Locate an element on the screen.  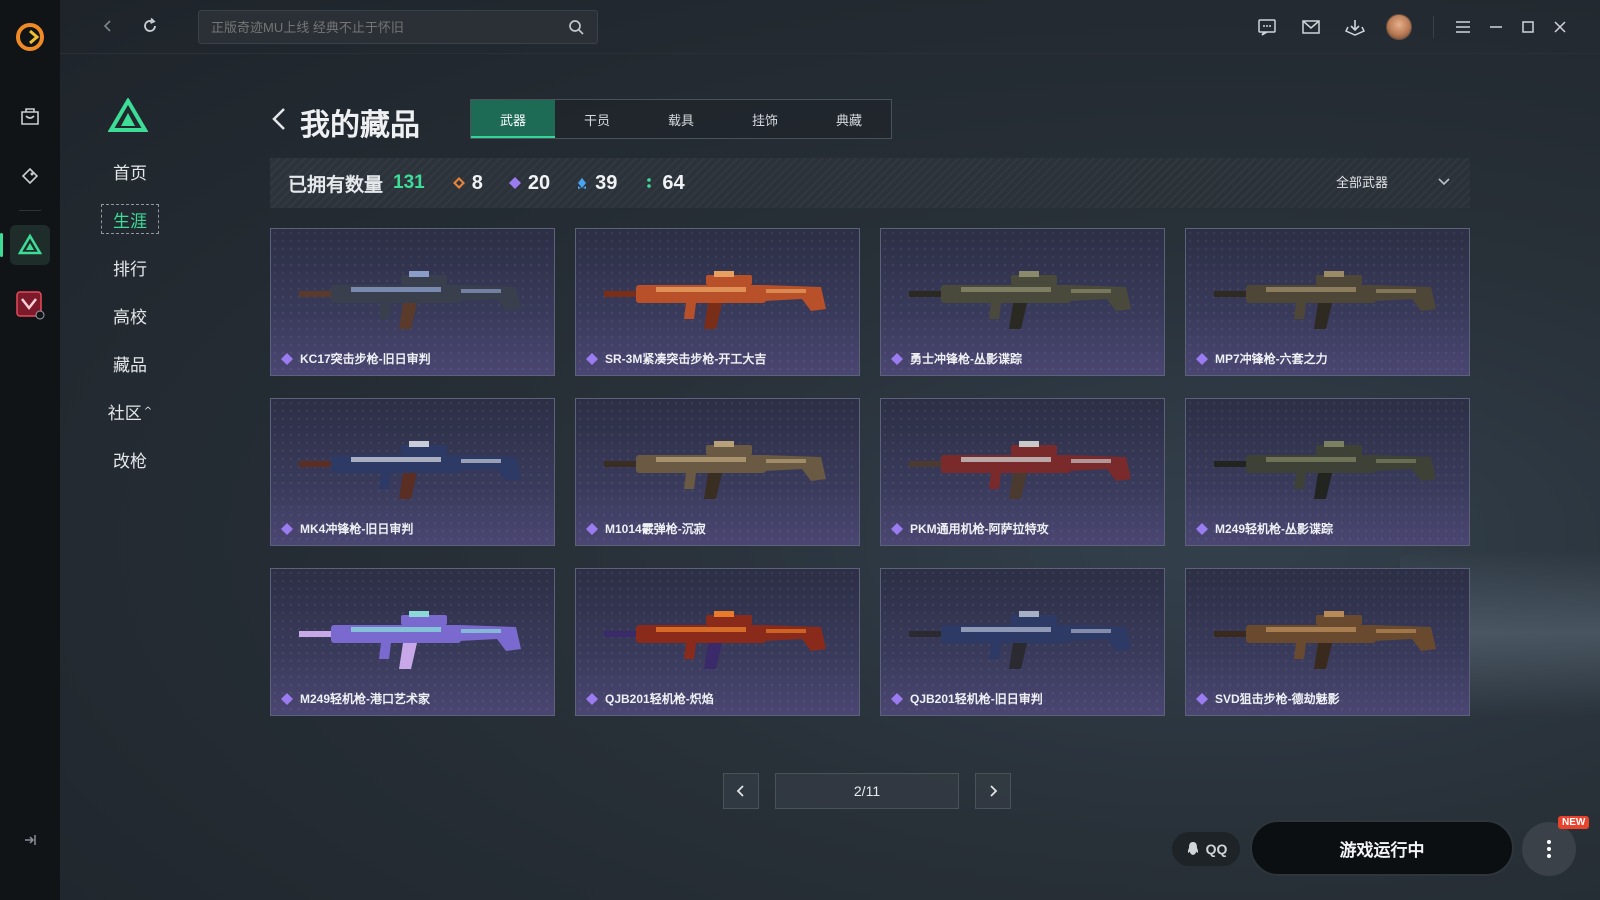
item-name: QJB201轻机枪-旧日审判 is located at coordinates (976, 699).